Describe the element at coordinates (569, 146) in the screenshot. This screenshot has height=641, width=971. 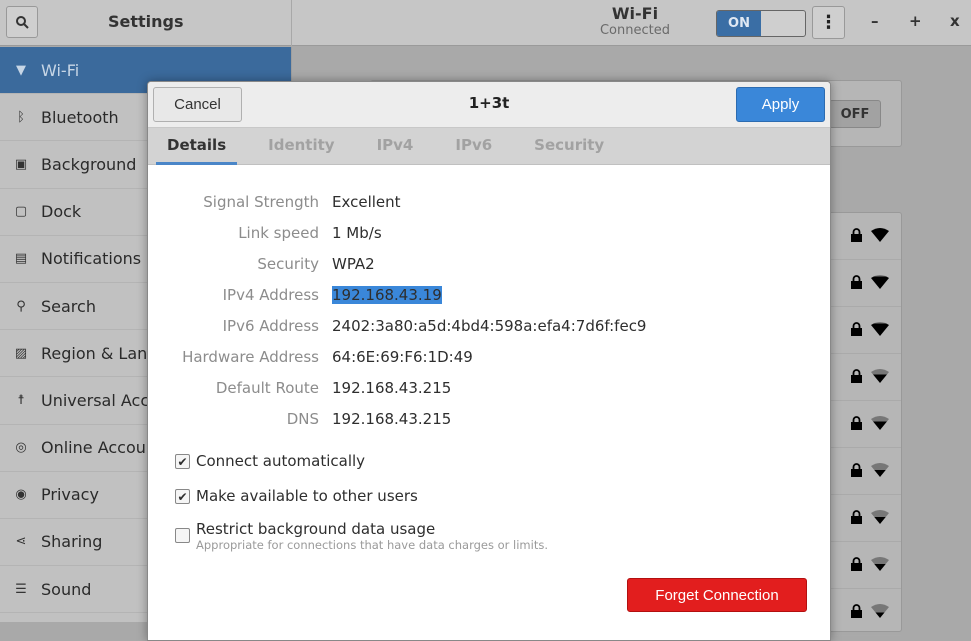
I see `tab-security: Security` at that location.